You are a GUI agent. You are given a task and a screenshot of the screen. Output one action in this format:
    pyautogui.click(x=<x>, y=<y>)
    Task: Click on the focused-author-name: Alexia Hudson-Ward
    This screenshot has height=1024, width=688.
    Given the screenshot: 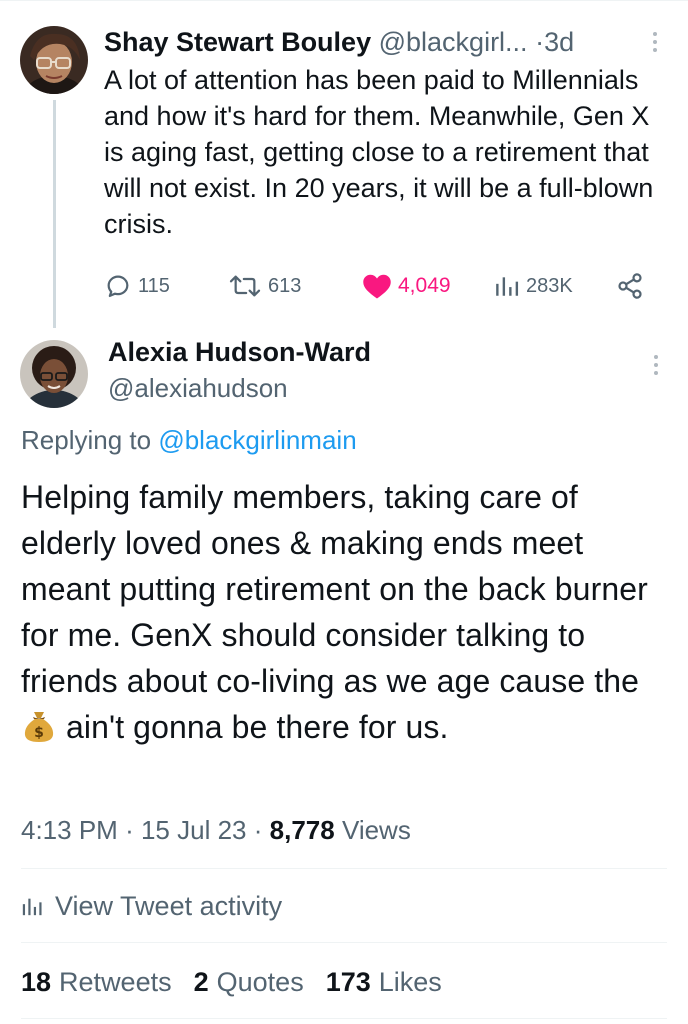 What is the action you would take?
    pyautogui.click(x=239, y=352)
    